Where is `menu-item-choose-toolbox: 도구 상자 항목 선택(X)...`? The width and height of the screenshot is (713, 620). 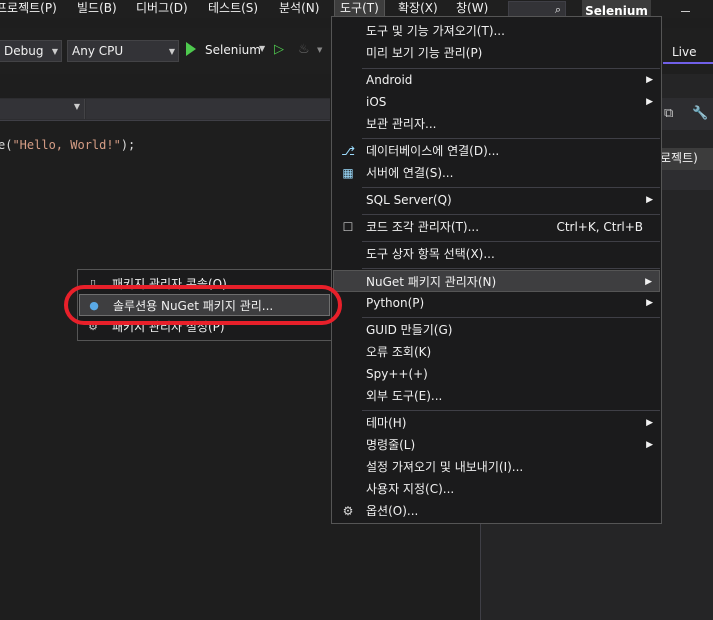
menu-item-choose-toolbox: 도구 상자 항목 선택(X)... is located at coordinates (496, 254).